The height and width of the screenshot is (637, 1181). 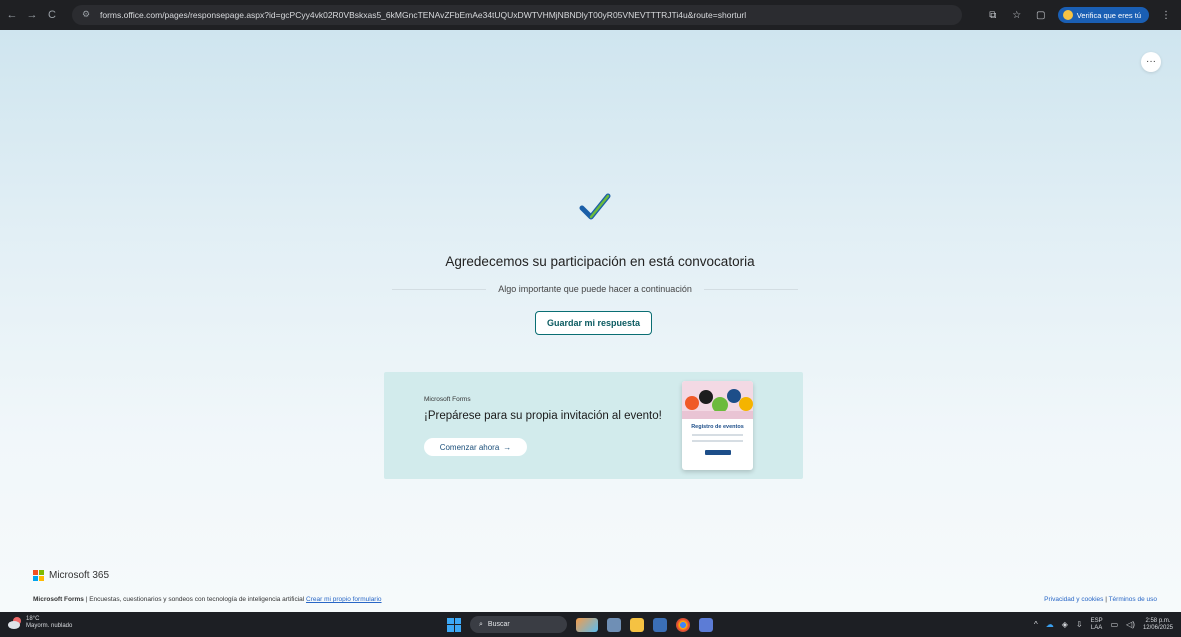 I want to click on privacy-link: Privacidad y cookies, so click(x=1073, y=599).